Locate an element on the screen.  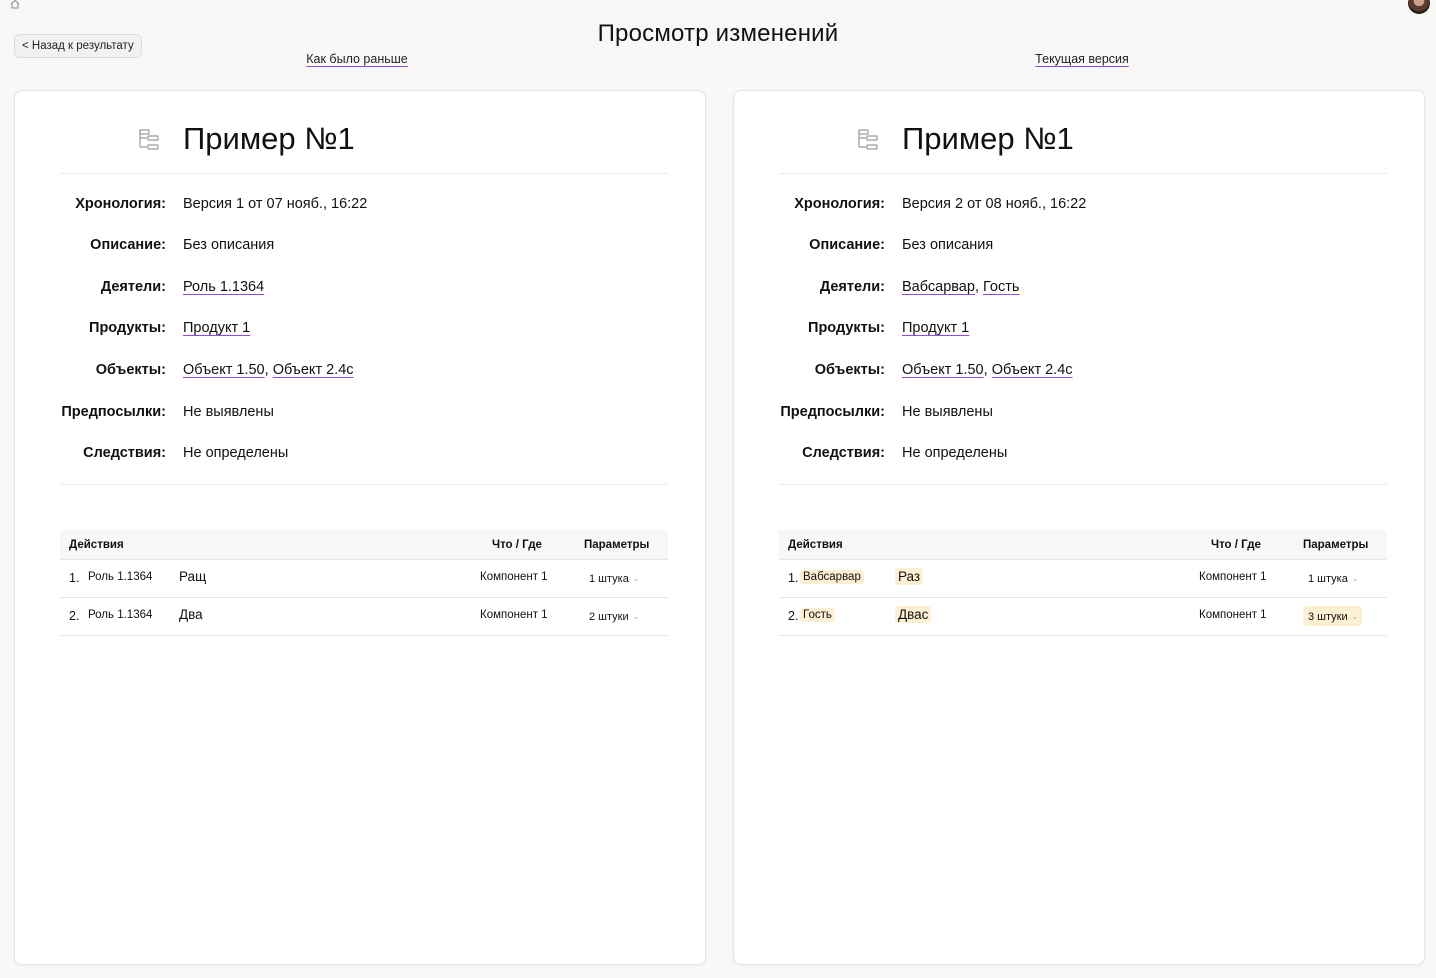
row-action-changed: Раз is located at coordinates (909, 576).